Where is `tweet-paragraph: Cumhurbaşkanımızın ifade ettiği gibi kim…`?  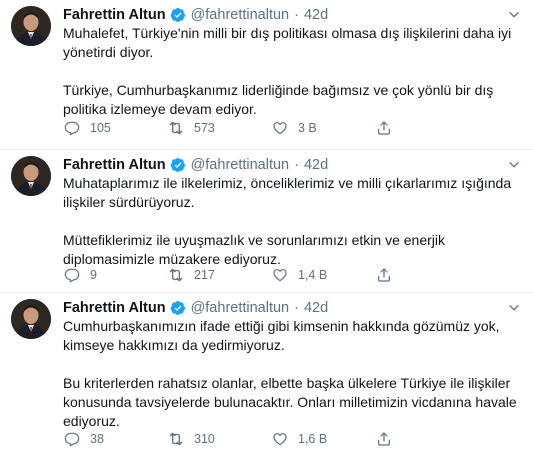 tweet-paragraph: Cumhurbaşkanımızın ifade ettiği gibi kim… is located at coordinates (281, 335).